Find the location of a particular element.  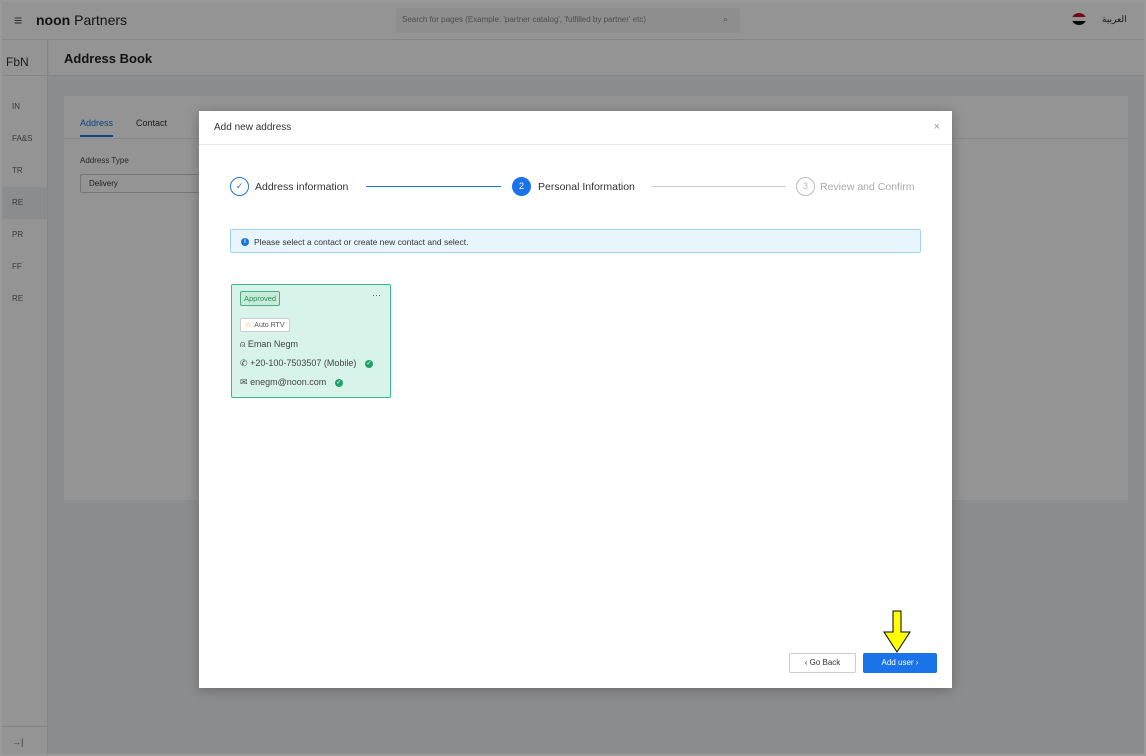

contact-email-row: ✉ enegm@noon.com ✓ is located at coordinates (291, 382).